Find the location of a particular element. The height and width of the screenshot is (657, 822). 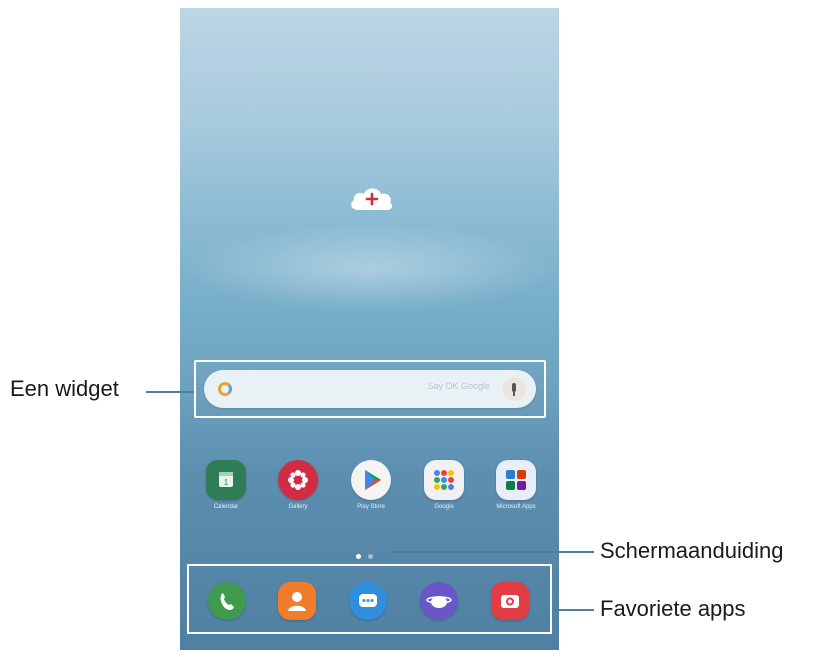

app-label: Microsoft Apps is located at coordinates (516, 507).